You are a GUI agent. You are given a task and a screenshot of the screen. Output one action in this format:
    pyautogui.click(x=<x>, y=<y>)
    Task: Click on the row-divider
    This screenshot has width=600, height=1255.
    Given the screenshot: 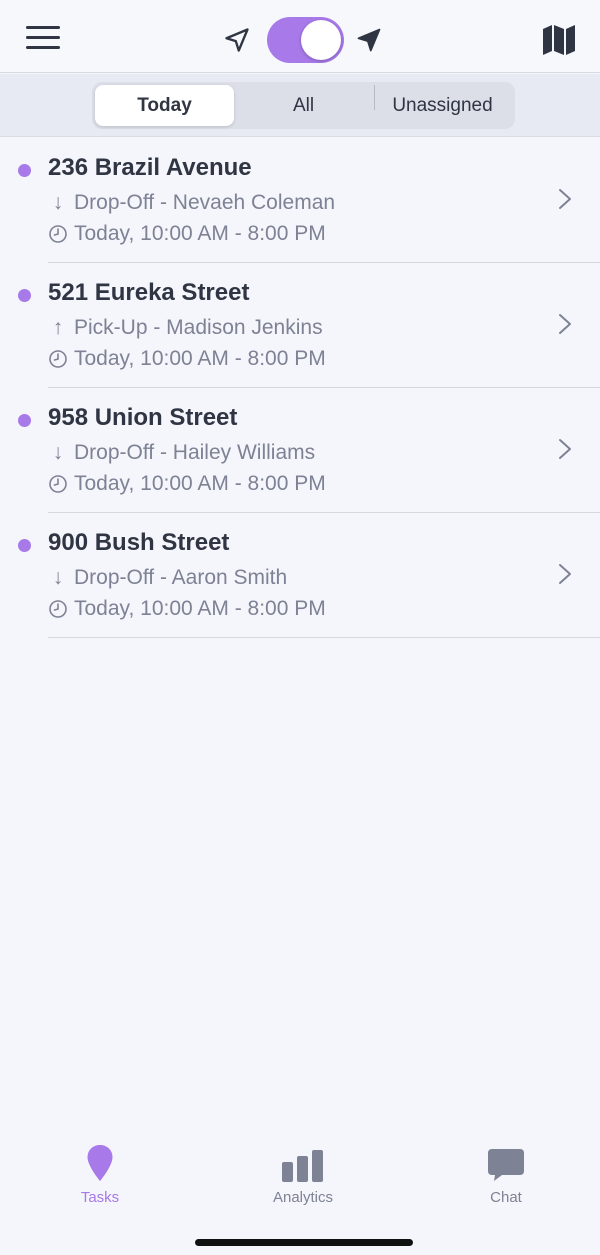 What is the action you would take?
    pyautogui.click(x=324, y=637)
    